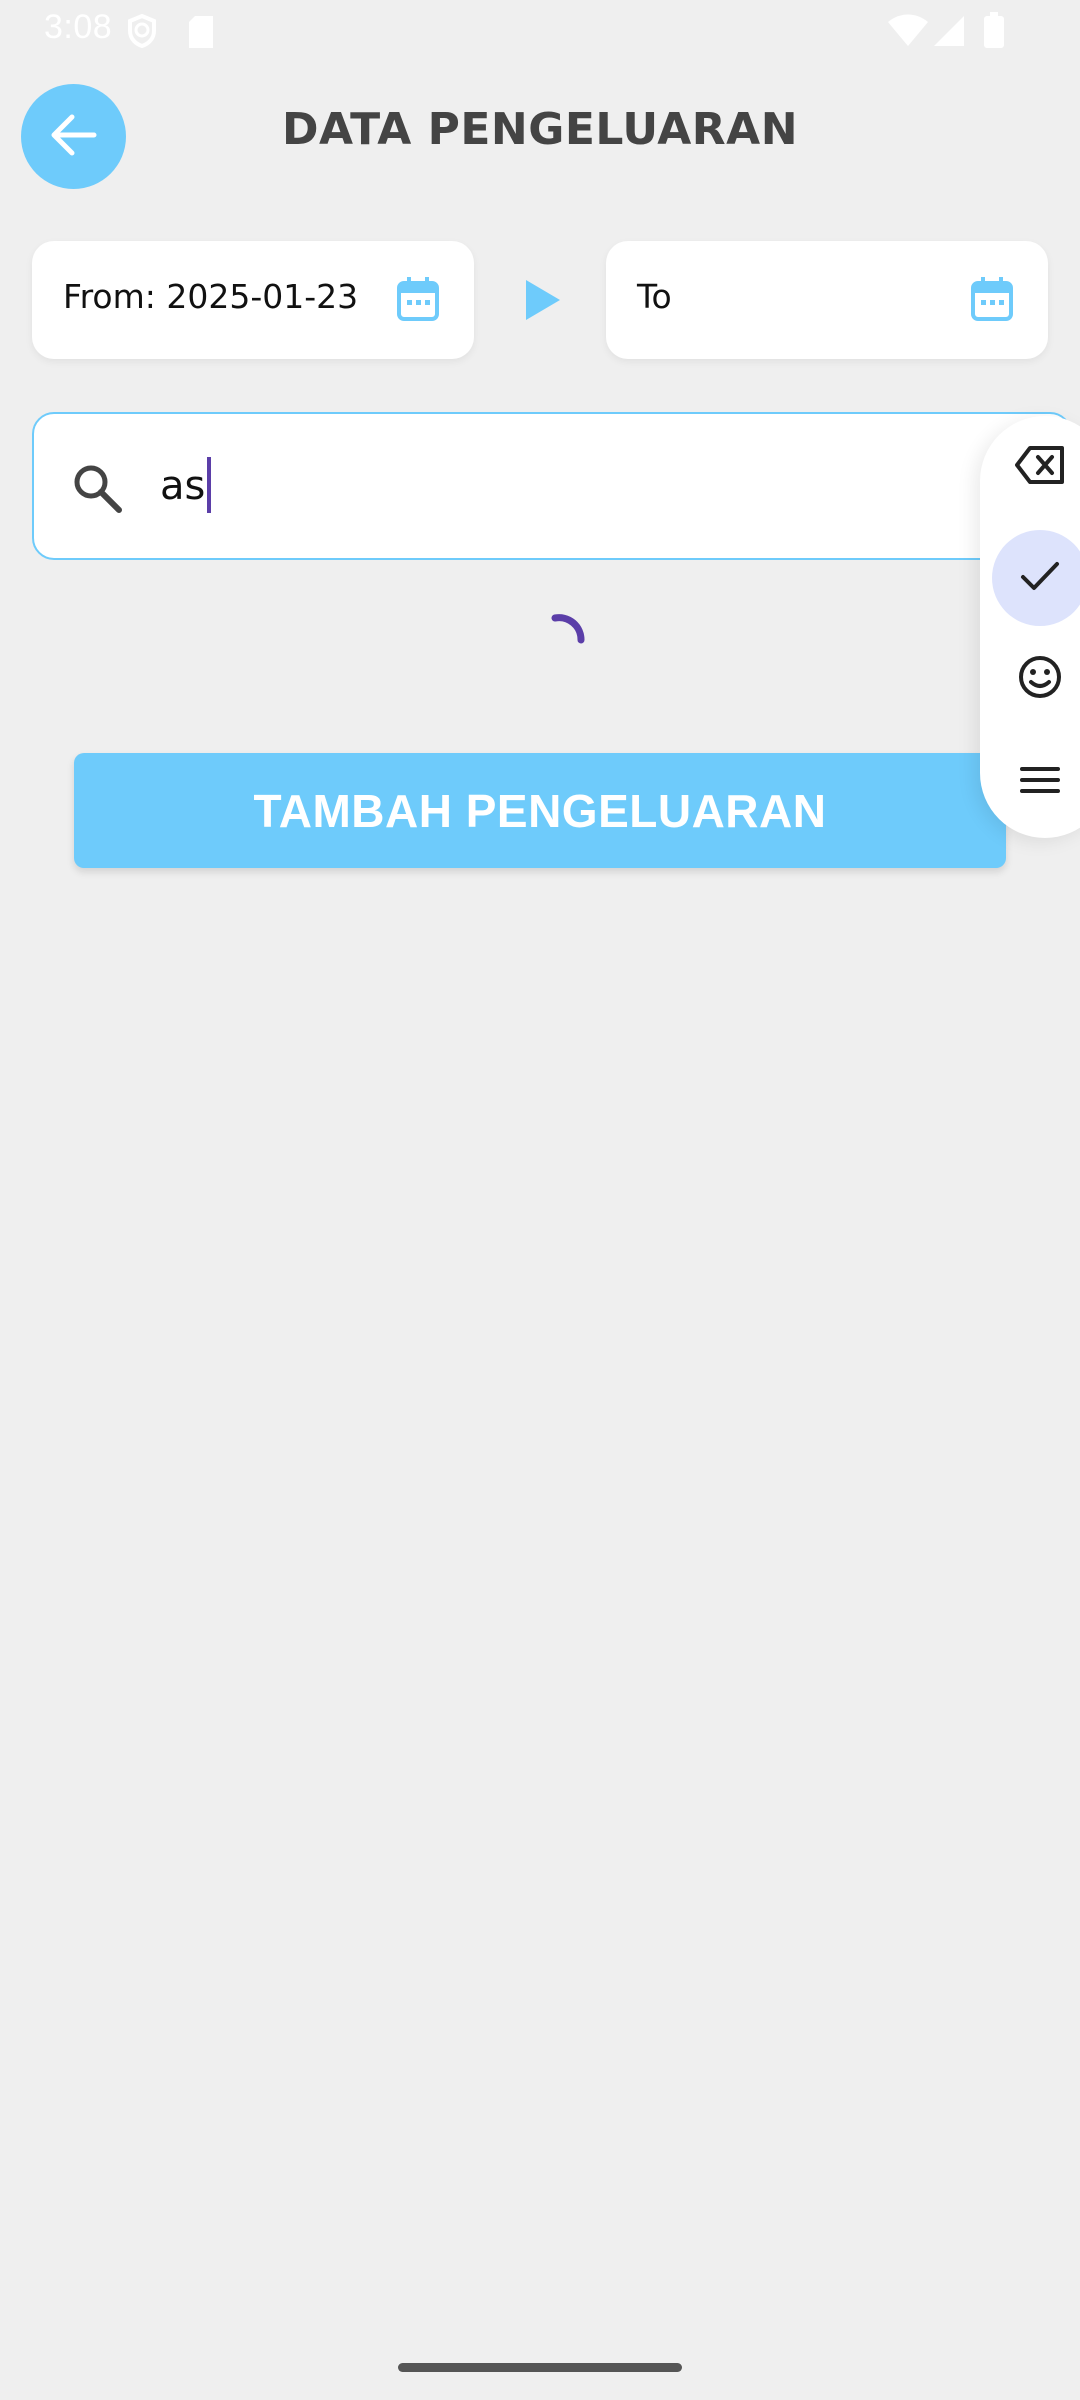  I want to click on date-to-field: To, so click(827, 300).